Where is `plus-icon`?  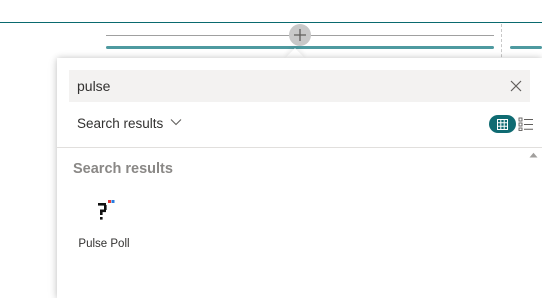 plus-icon is located at coordinates (300, 35).